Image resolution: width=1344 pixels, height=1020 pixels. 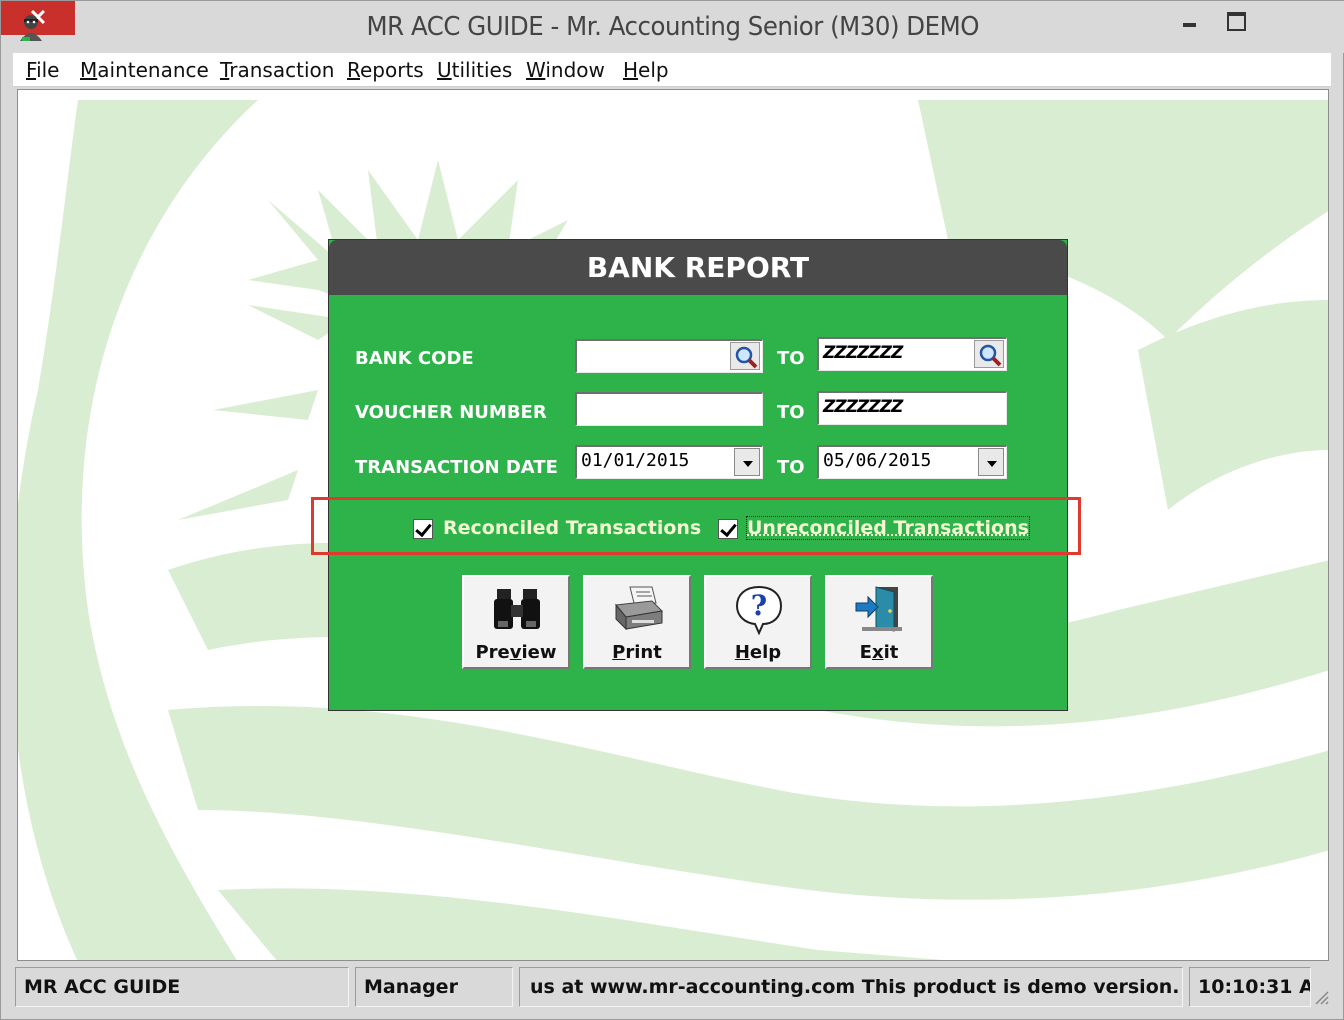 What do you see at coordinates (451, 412) in the screenshot?
I see `voucher-number-label: VOUCHER NUMBER` at bounding box center [451, 412].